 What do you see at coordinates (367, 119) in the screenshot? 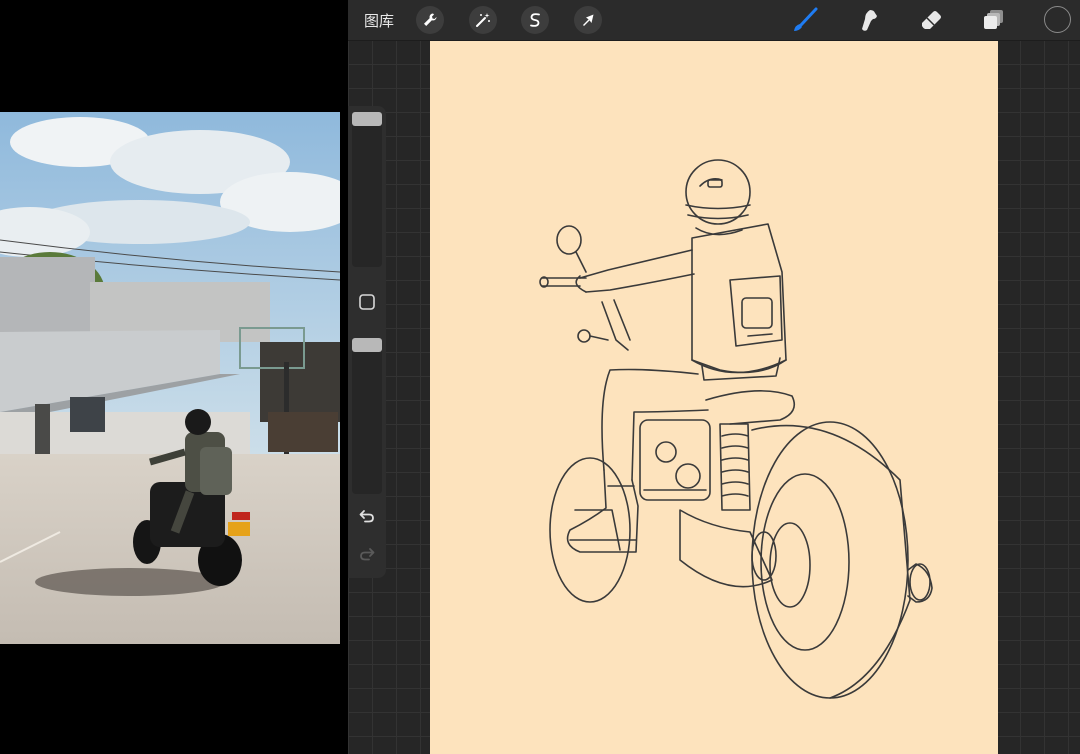
I see `brush-size-knob` at bounding box center [367, 119].